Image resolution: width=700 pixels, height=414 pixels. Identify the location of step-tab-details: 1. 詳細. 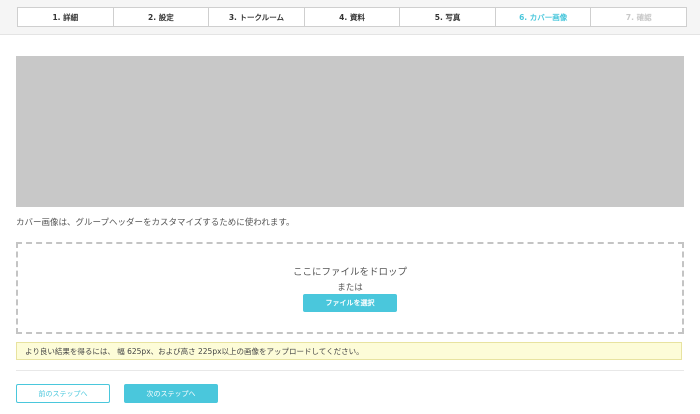
(66, 17).